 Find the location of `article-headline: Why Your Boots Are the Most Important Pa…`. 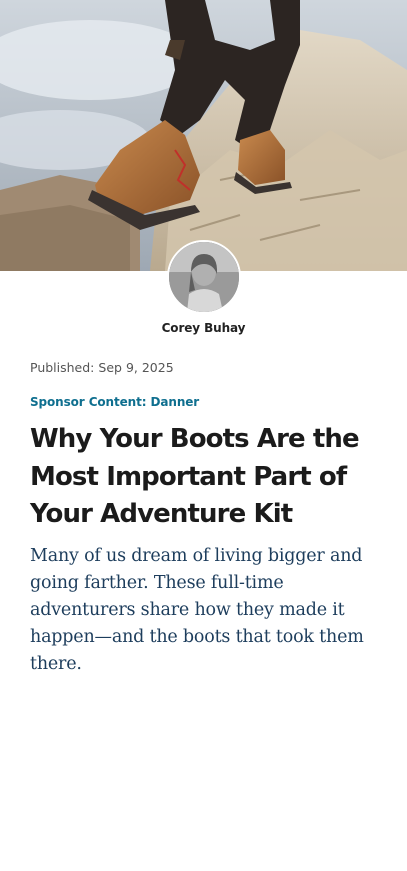

article-headline: Why Your Boots Are the Most Important Pa… is located at coordinates (195, 476).